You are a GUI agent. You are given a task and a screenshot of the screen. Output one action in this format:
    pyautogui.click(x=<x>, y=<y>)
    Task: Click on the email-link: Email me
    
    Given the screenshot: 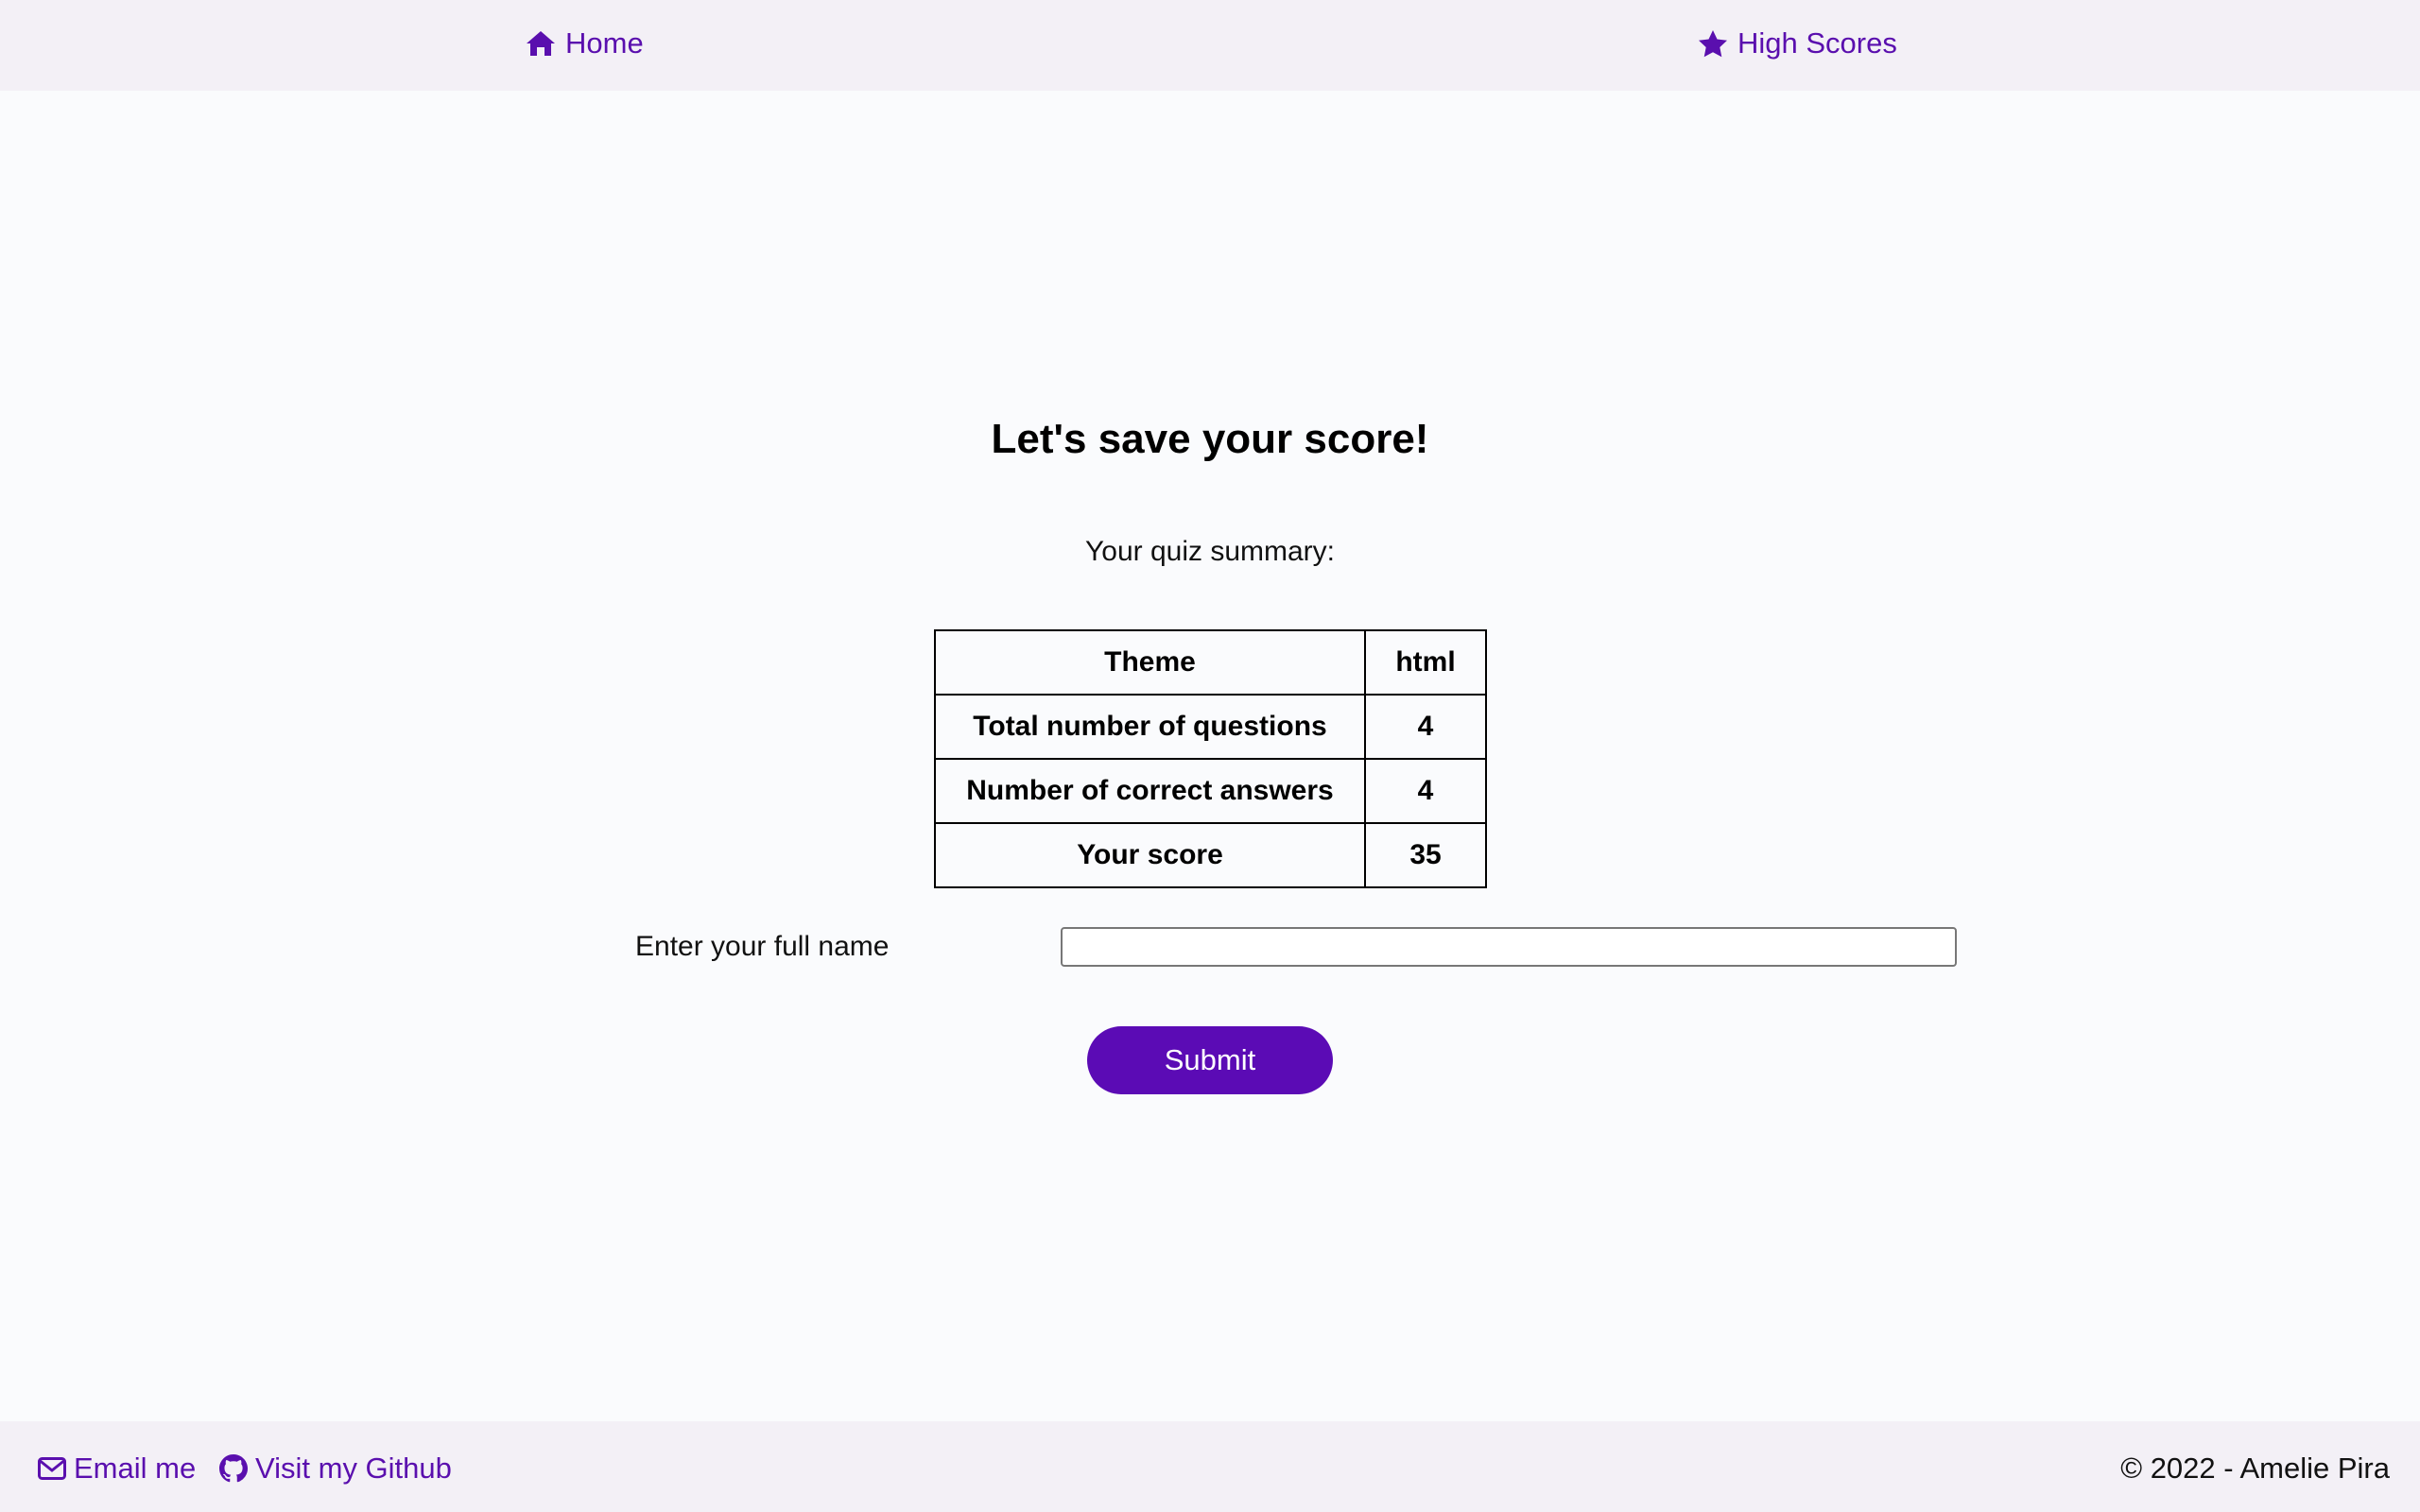 What is the action you would take?
    pyautogui.click(x=117, y=1469)
    